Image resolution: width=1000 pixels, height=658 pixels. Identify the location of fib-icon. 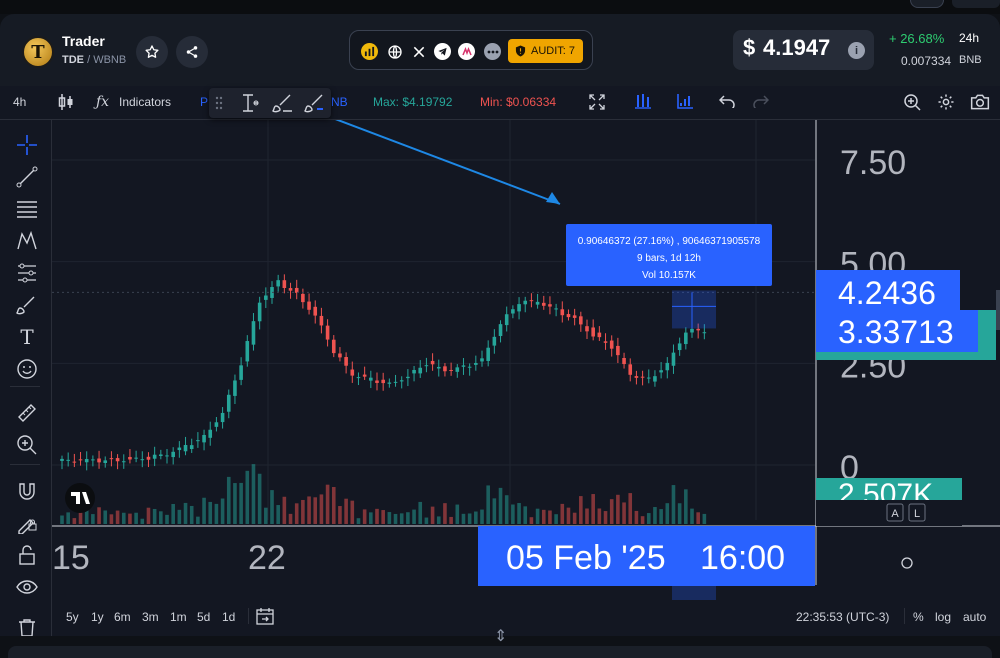
(27, 209).